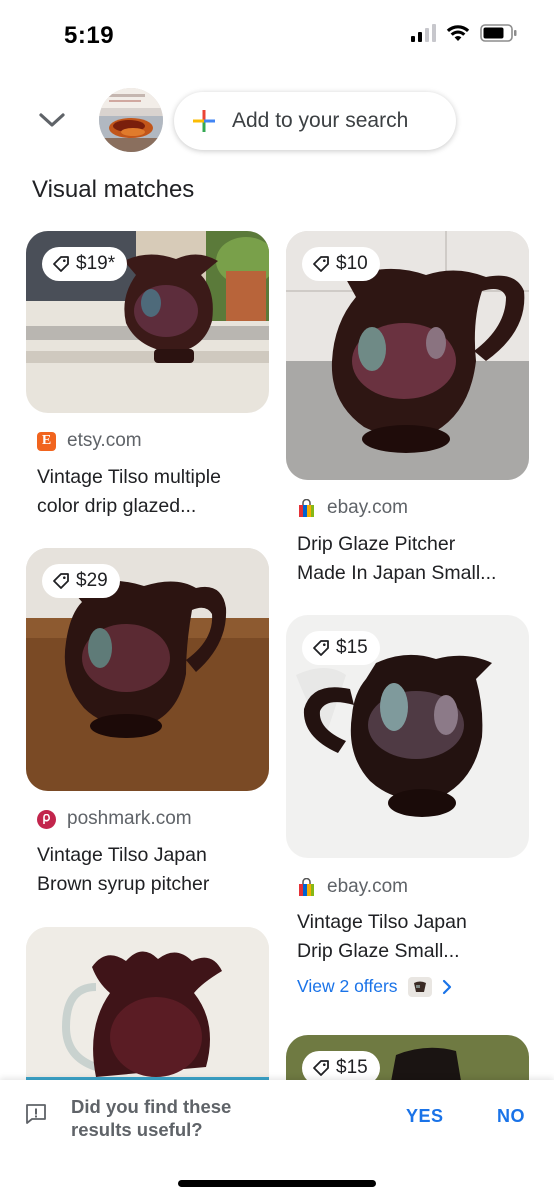 This screenshot has height=1198, width=554. I want to click on chevron-down-icon, so click(52, 120).